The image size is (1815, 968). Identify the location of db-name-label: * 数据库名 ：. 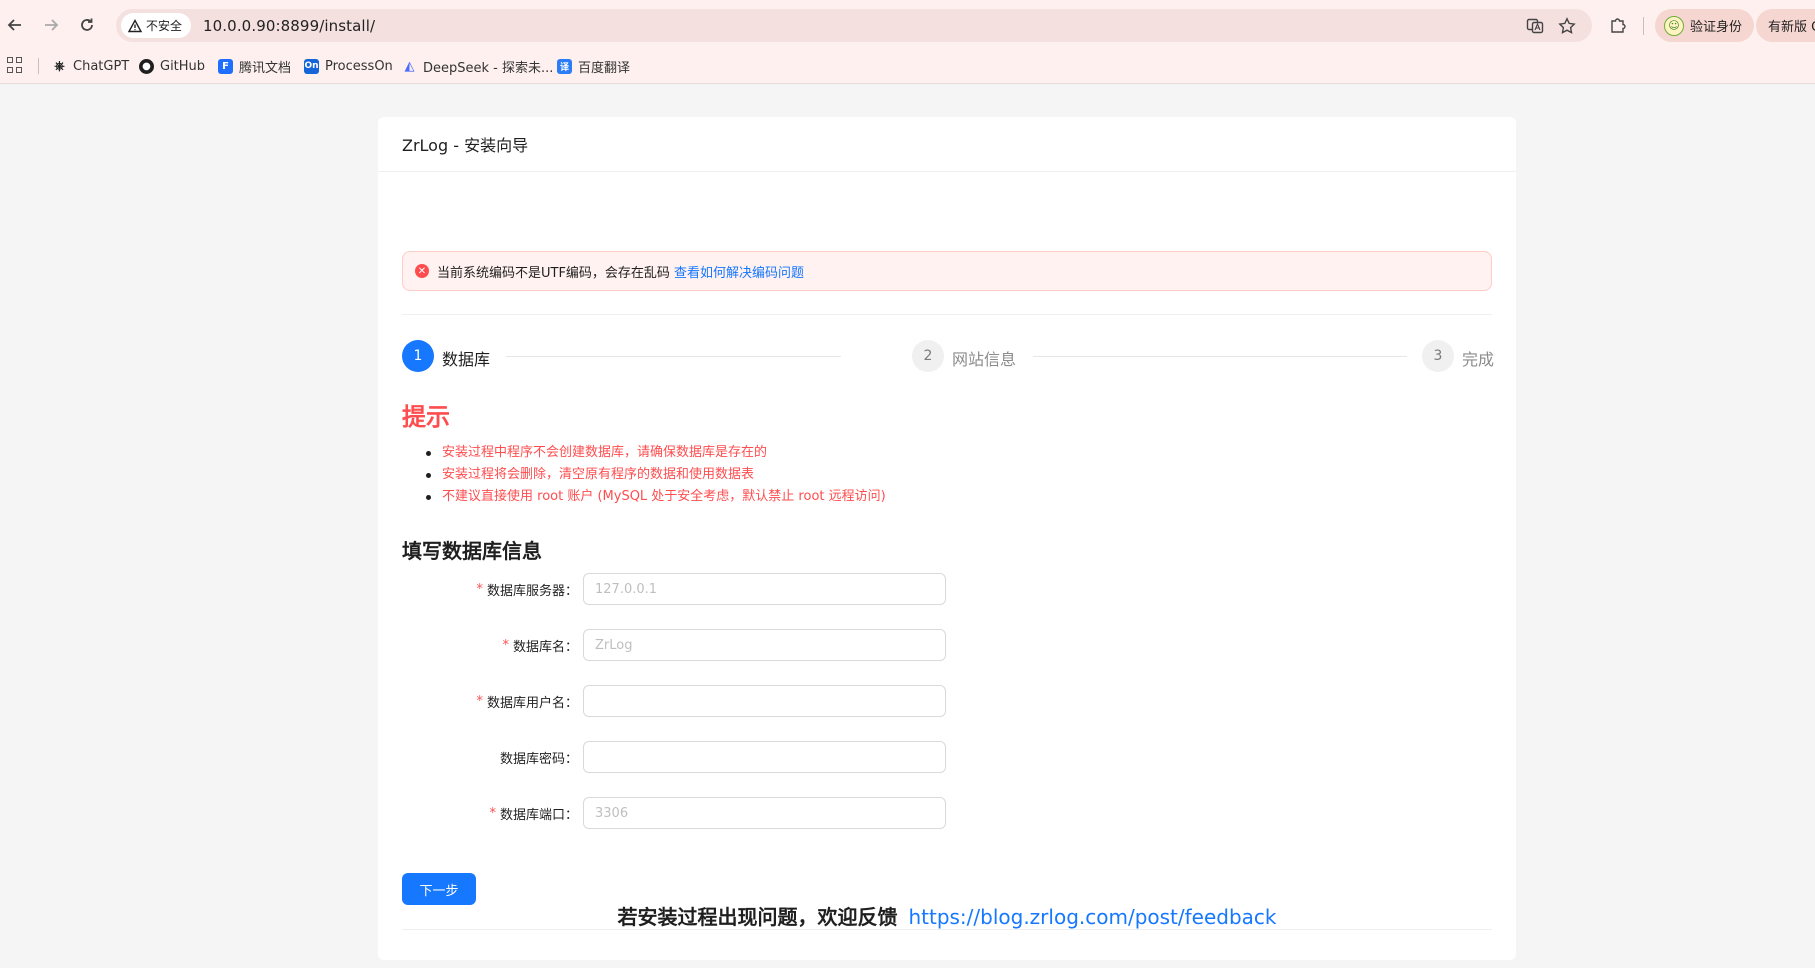
(540, 645).